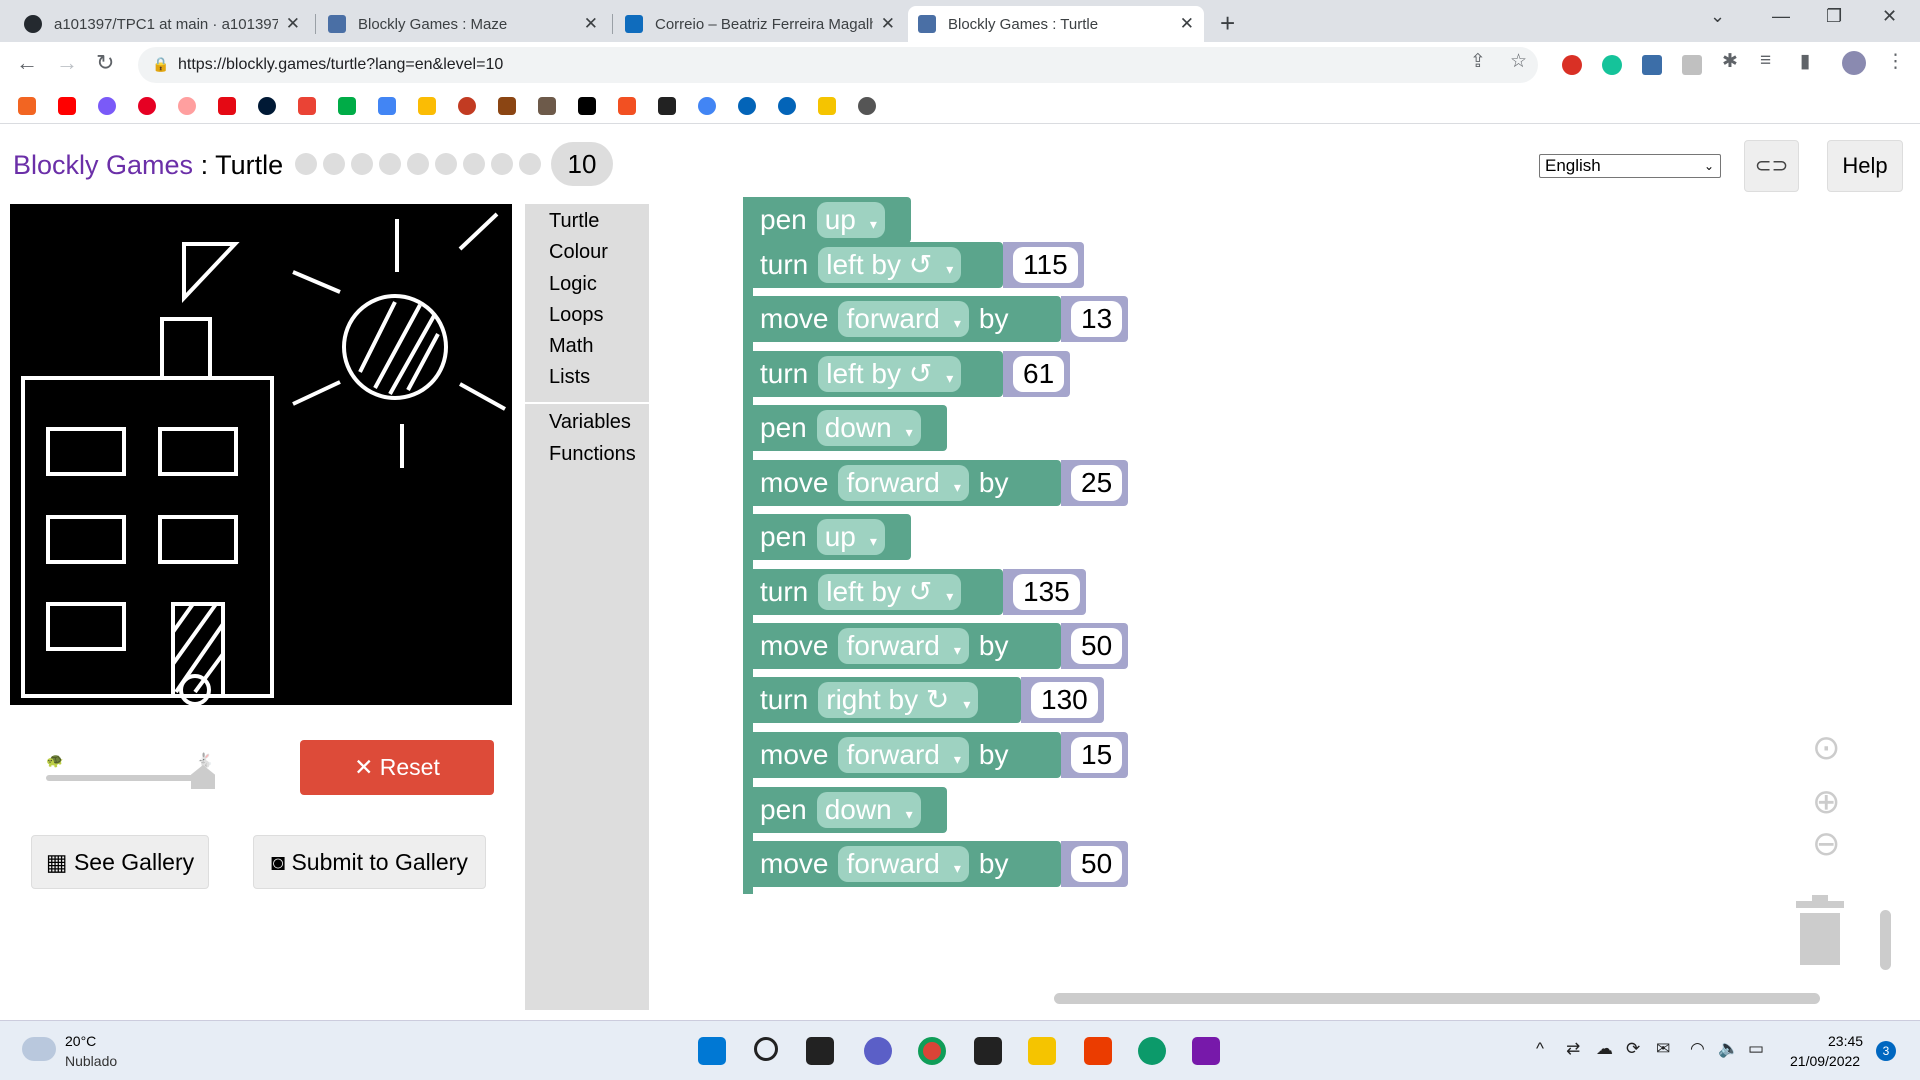 The height and width of the screenshot is (1080, 1920). What do you see at coordinates (1042, 1051) in the screenshot?
I see `file-explorer-icon` at bounding box center [1042, 1051].